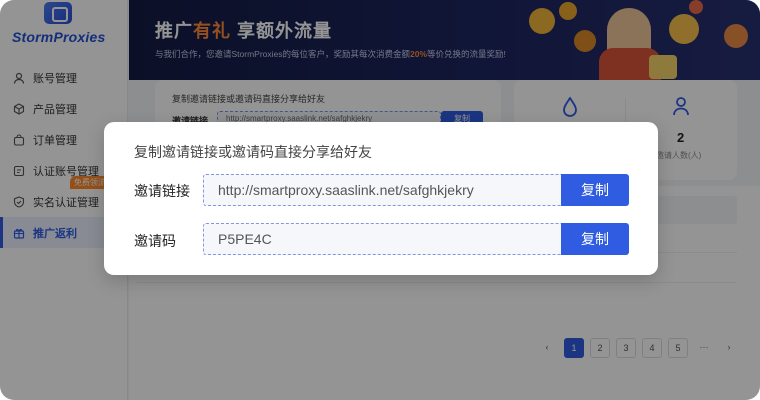  I want to click on invite-code-field: P5PE4C, so click(382, 239).